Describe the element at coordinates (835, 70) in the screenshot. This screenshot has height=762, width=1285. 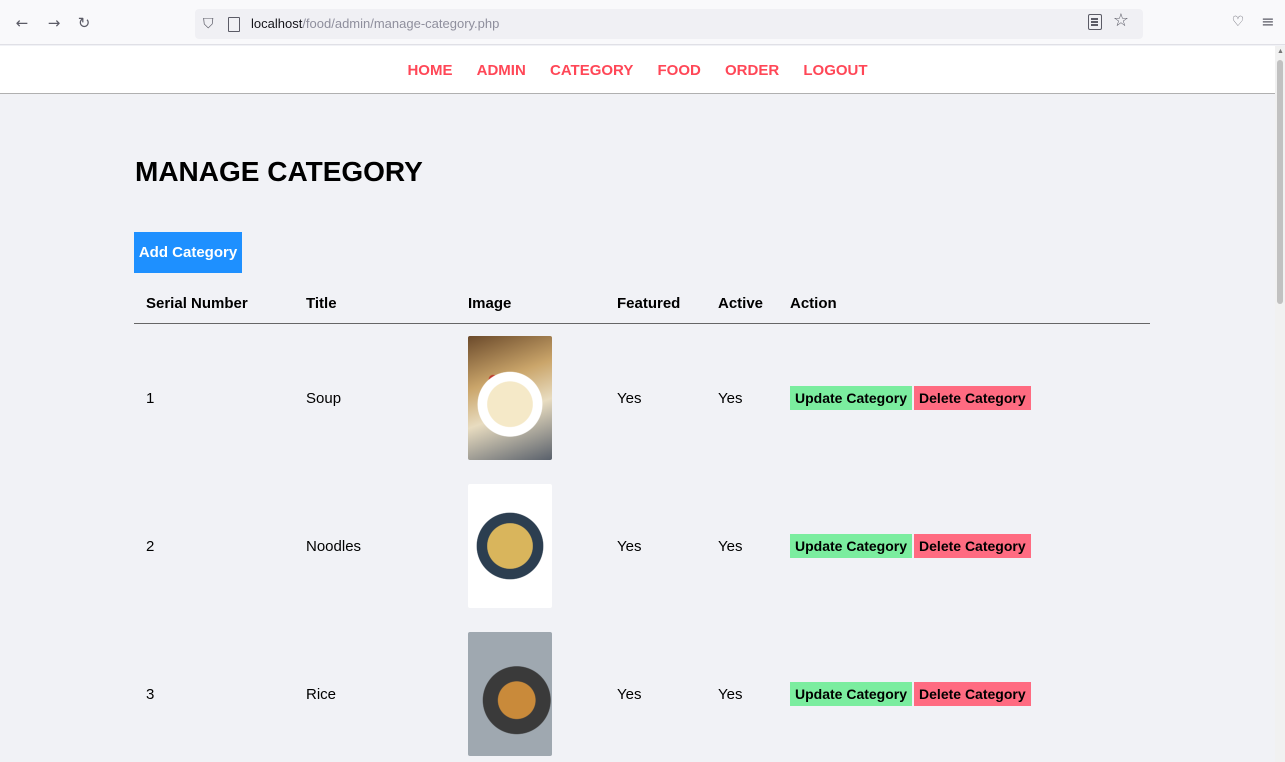
I see `menu-logout: LOGOUT` at that location.